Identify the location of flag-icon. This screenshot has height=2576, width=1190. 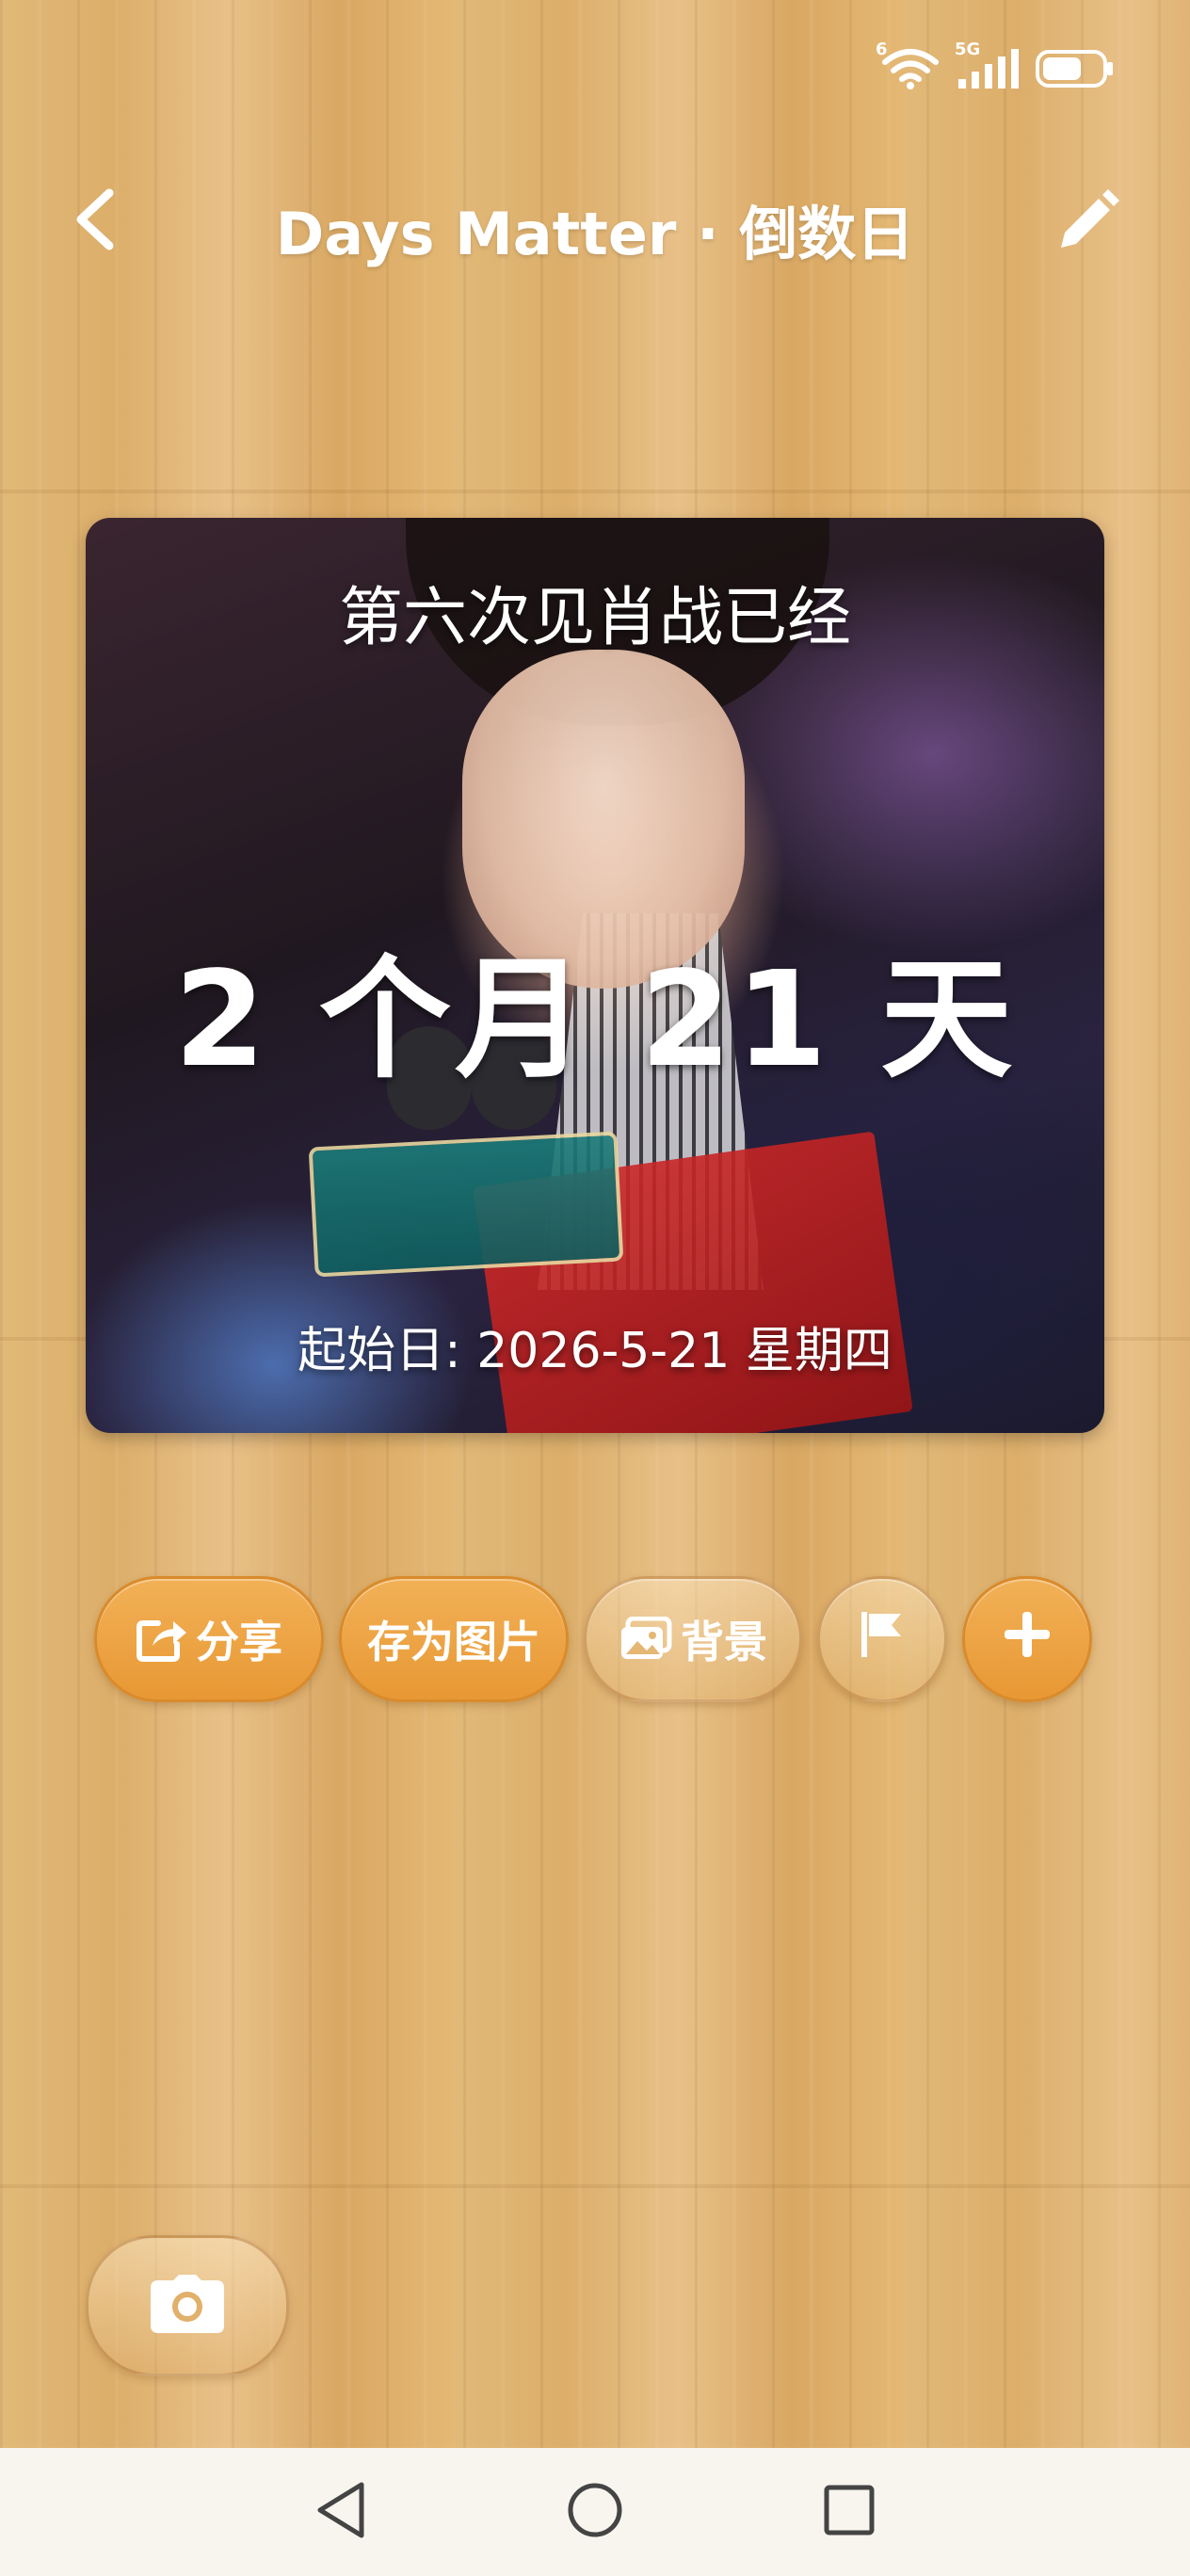
(882, 1639).